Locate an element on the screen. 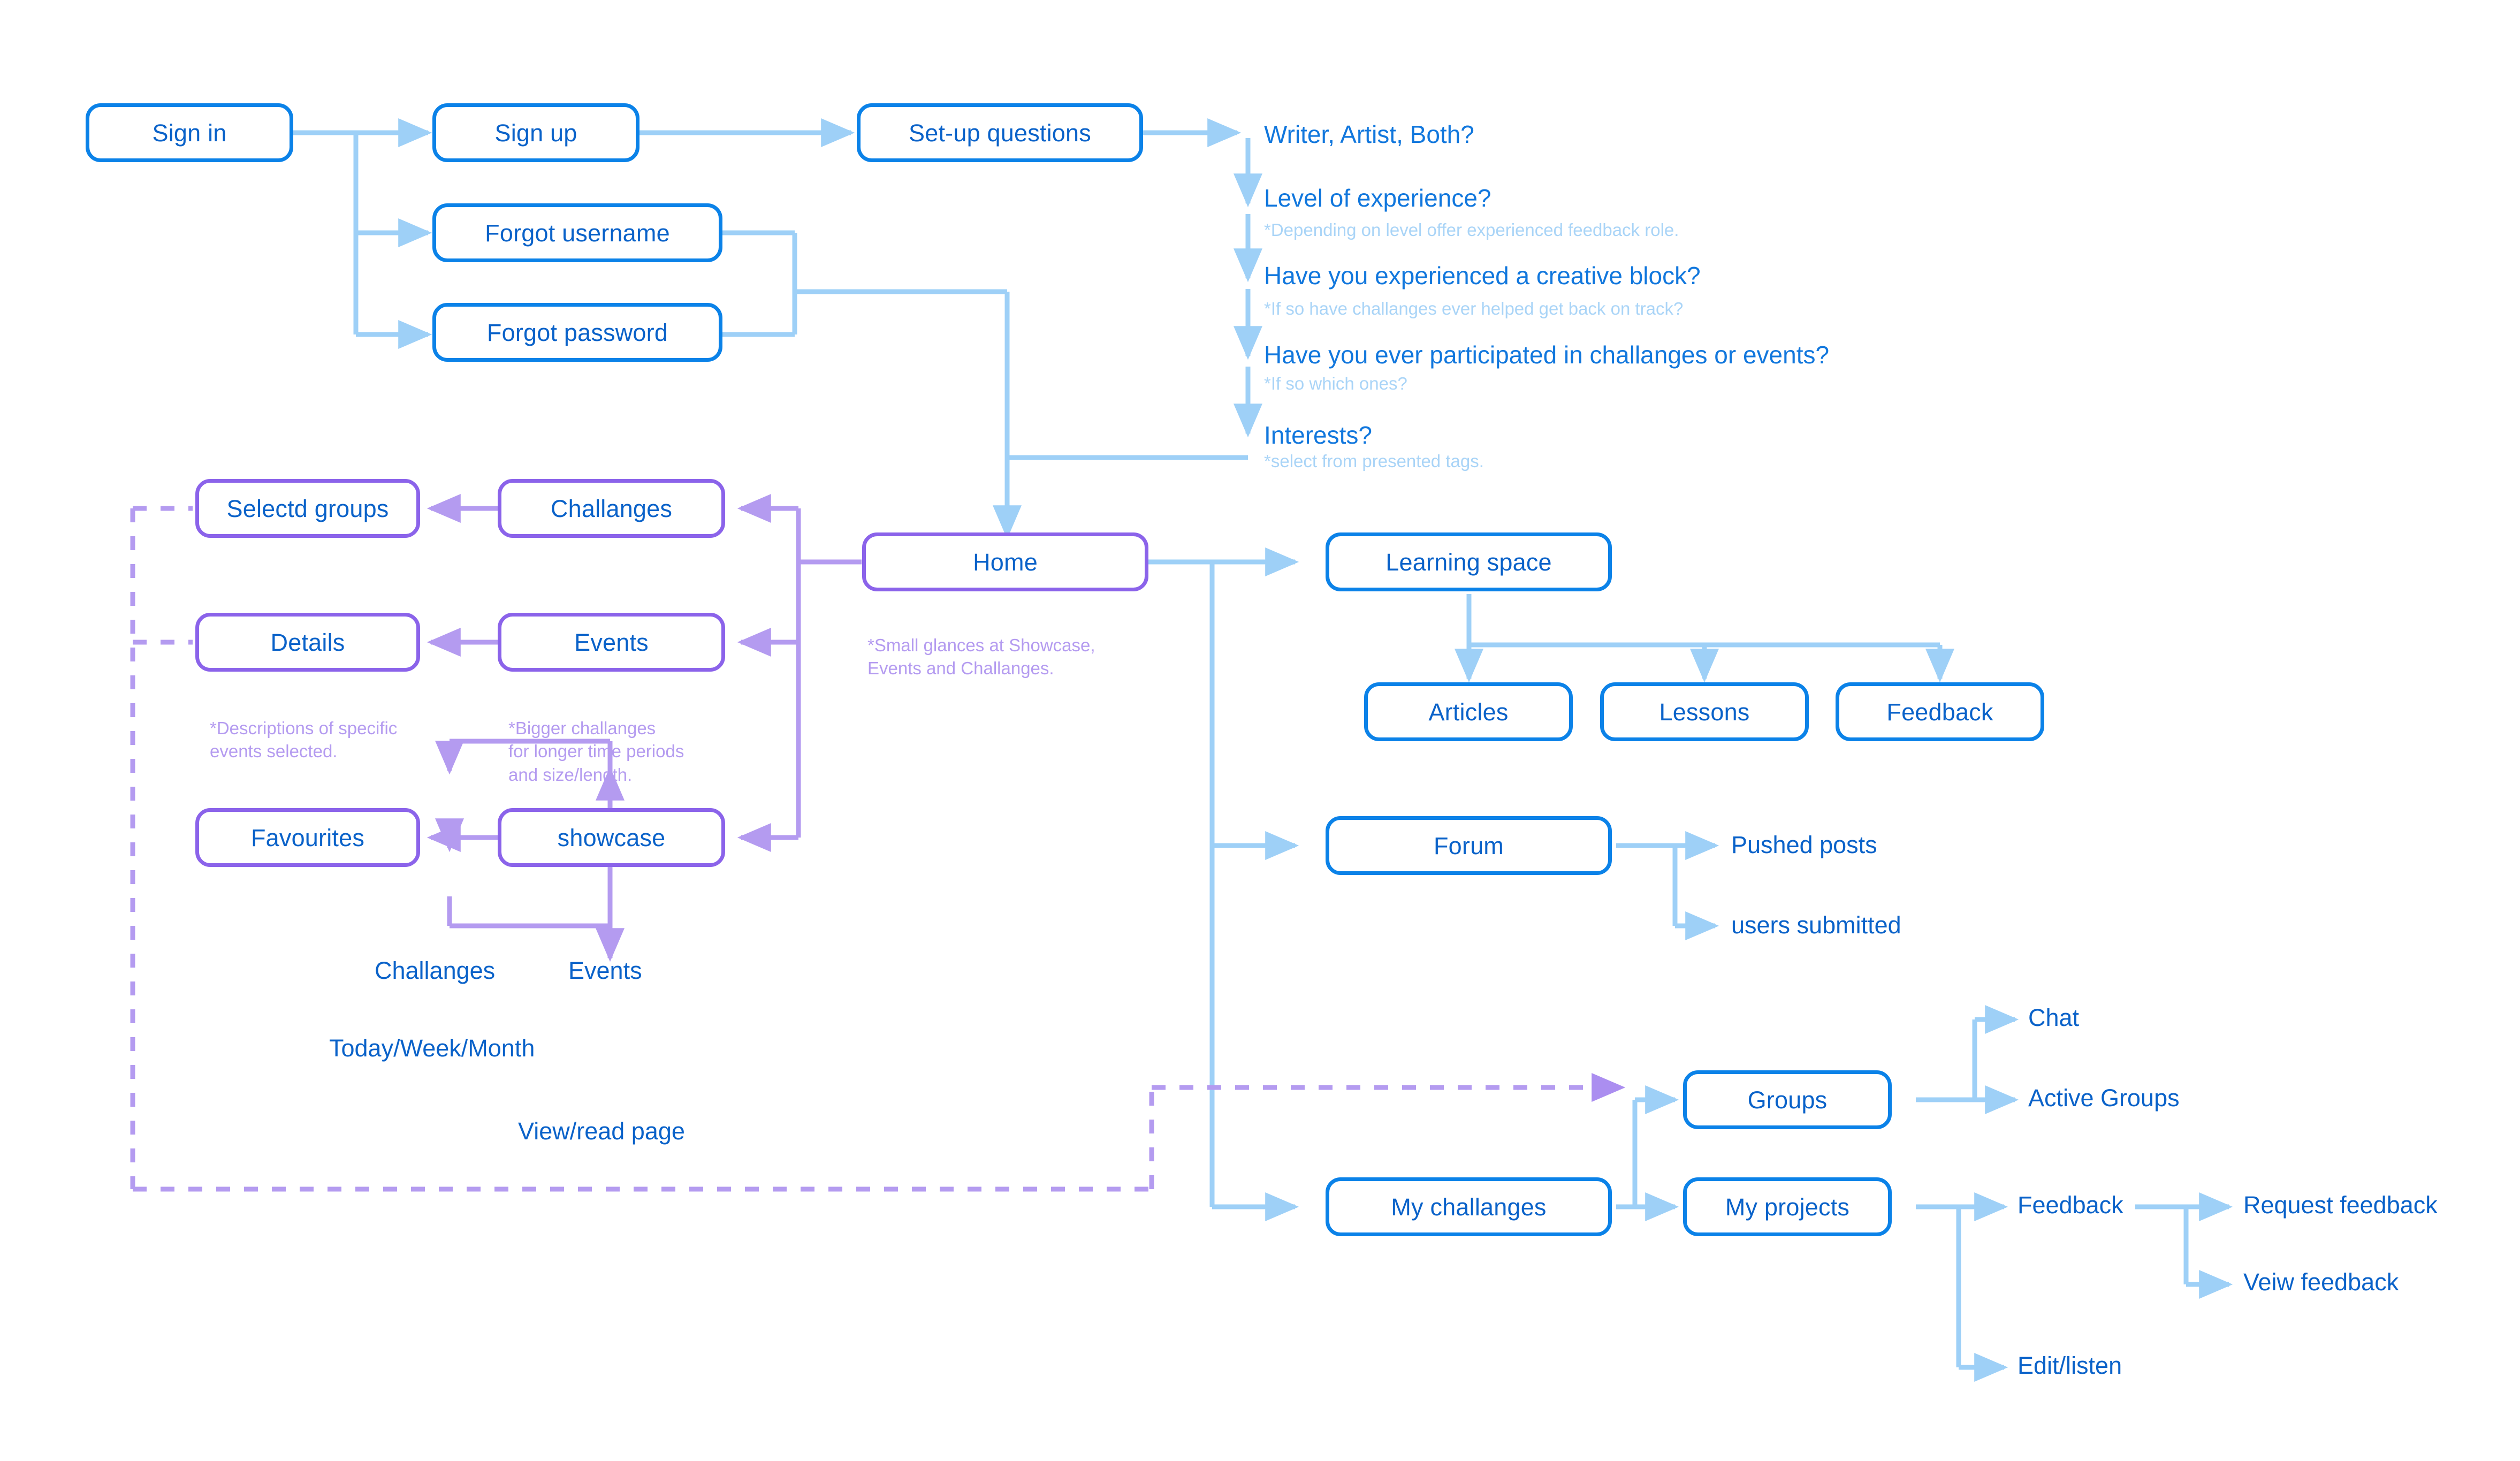 The height and width of the screenshot is (1461, 2520). node-challanges-label: Challanges is located at coordinates (611, 508).